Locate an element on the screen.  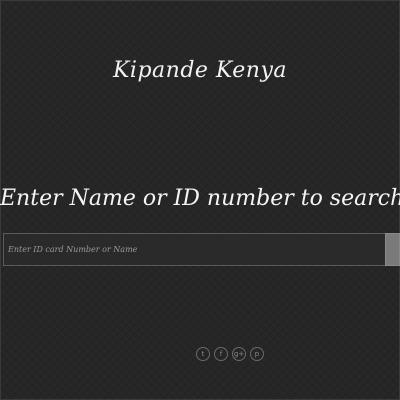
facebook-icon: f is located at coordinates (221, 354).